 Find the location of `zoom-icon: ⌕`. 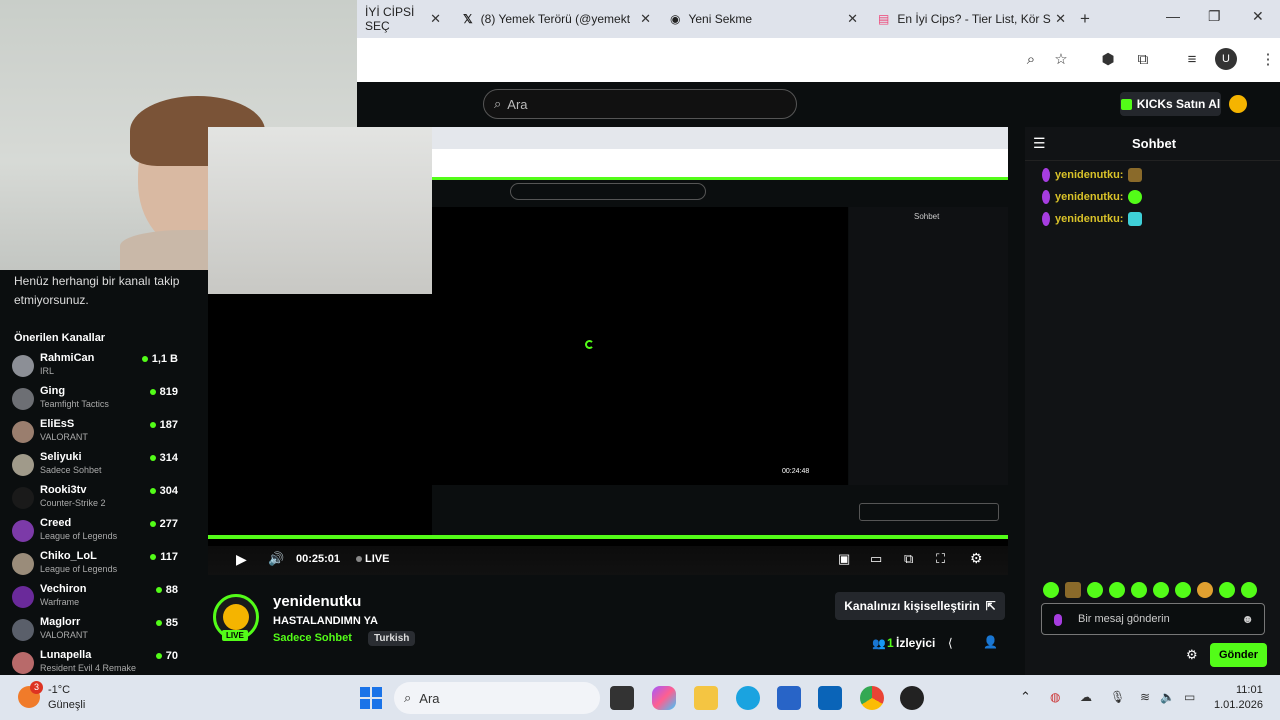

zoom-icon: ⌕ is located at coordinates (1031, 59).